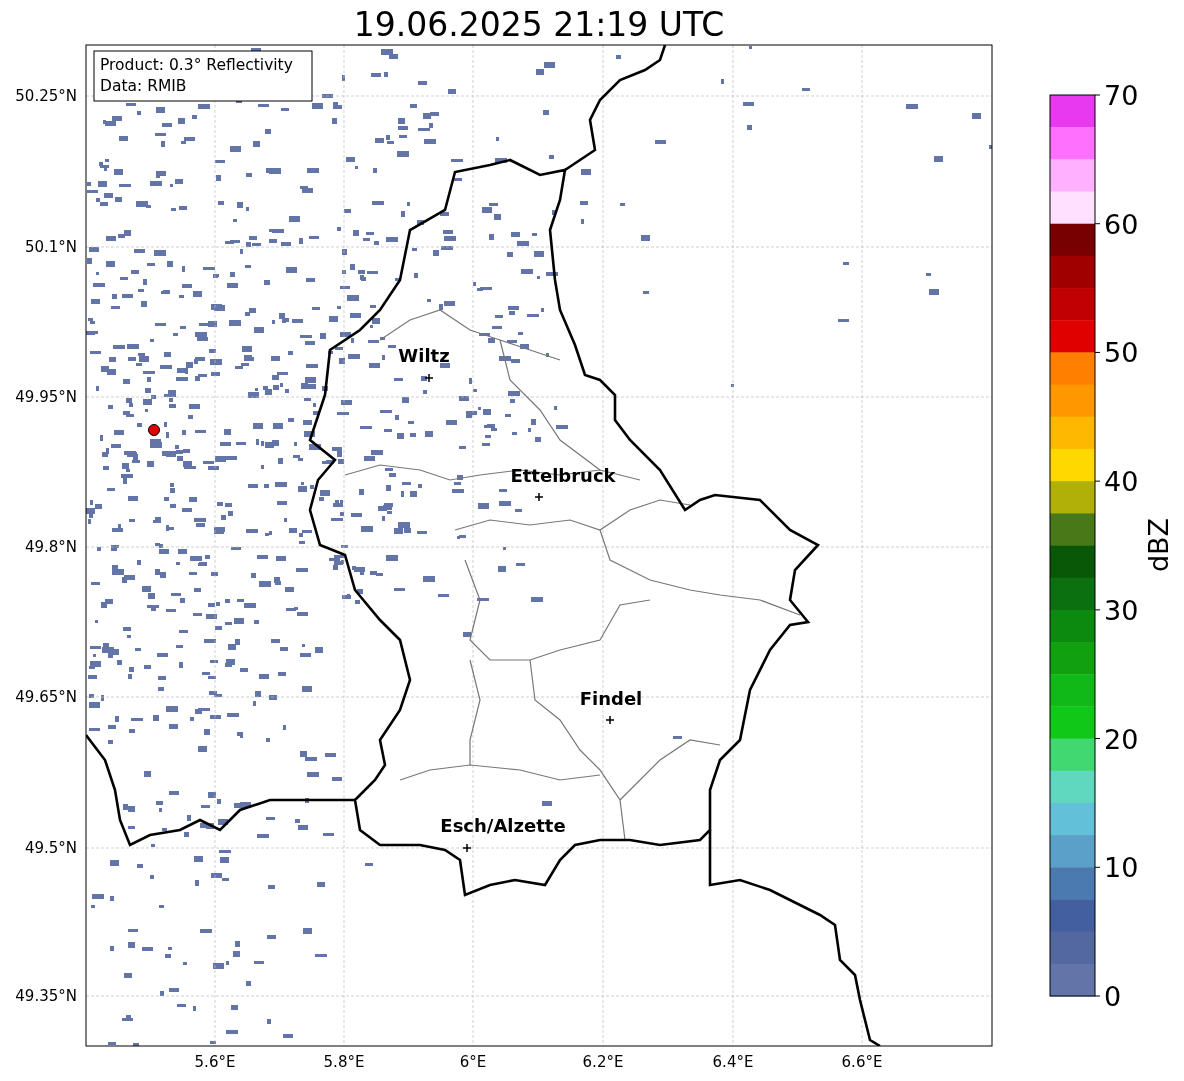 The height and width of the screenshot is (1081, 1184). Describe the element at coordinates (539, 24) in the screenshot. I see `chart-title: 19.06.2025 21:19 UTC` at that location.